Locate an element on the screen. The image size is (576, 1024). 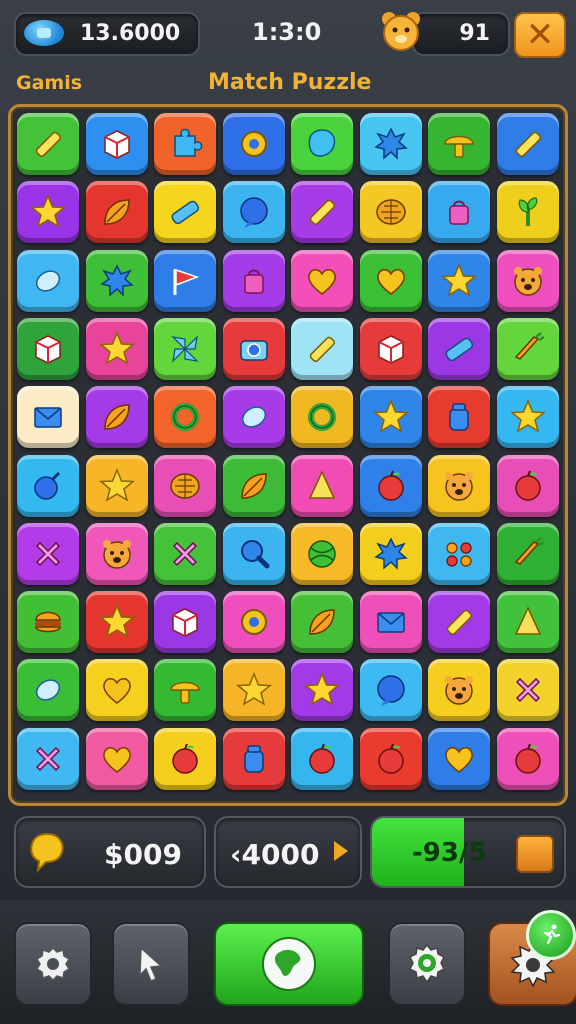
tile-blob is located at coordinates (322, 144).